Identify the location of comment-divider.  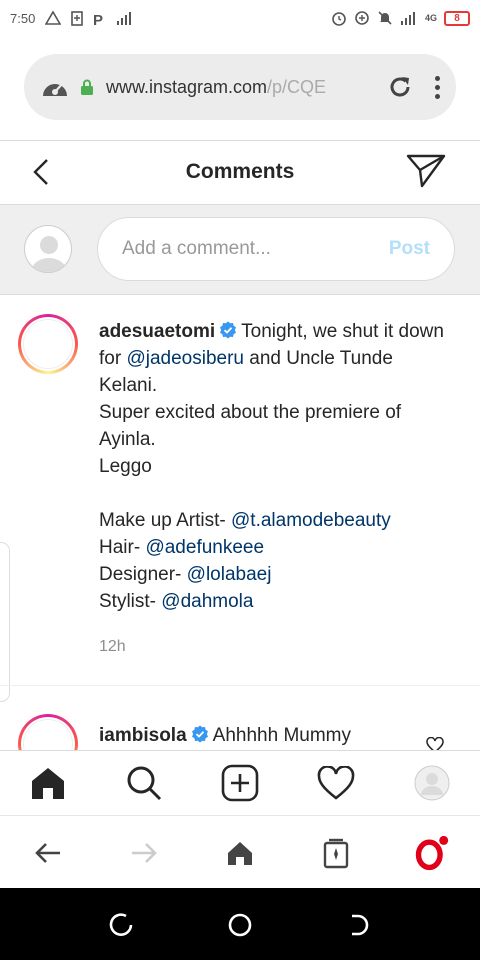
(240, 685).